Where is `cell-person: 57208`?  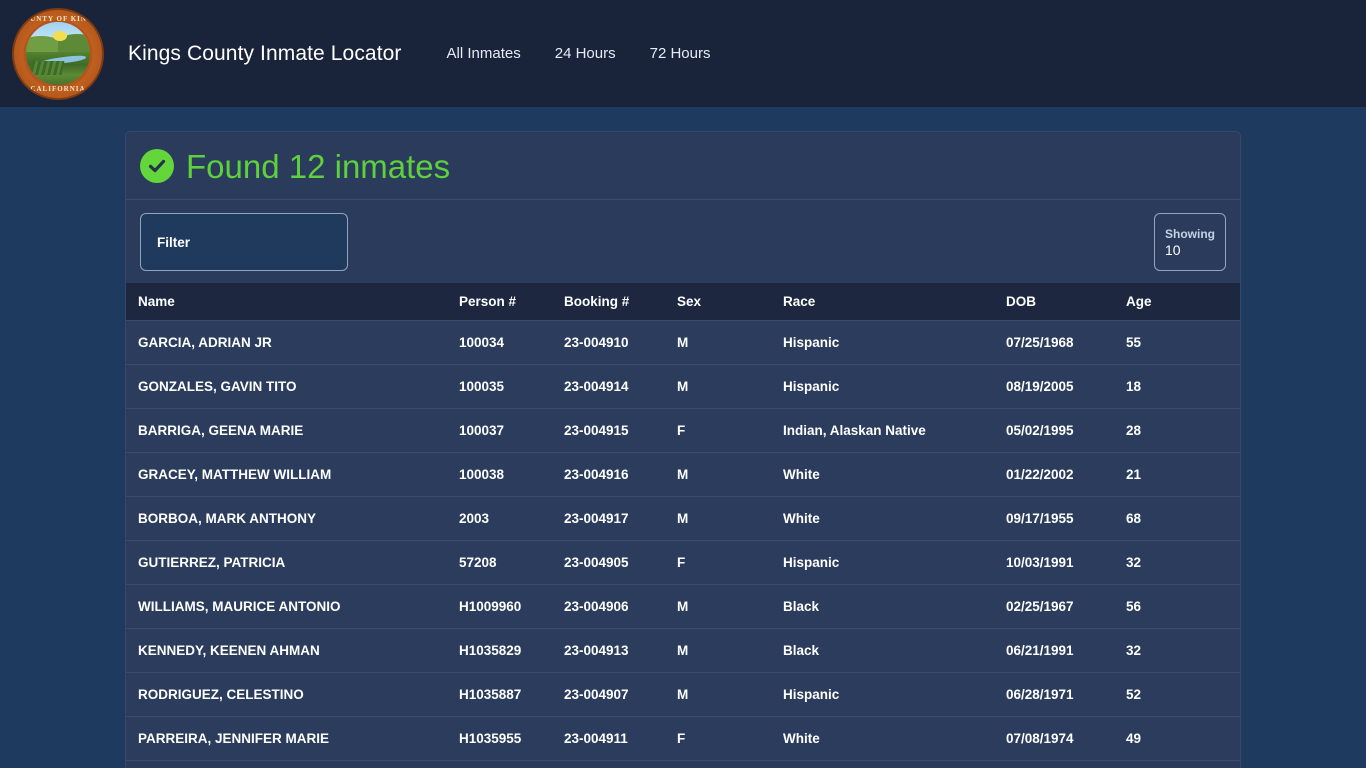
cell-person: 57208 is located at coordinates (511, 562).